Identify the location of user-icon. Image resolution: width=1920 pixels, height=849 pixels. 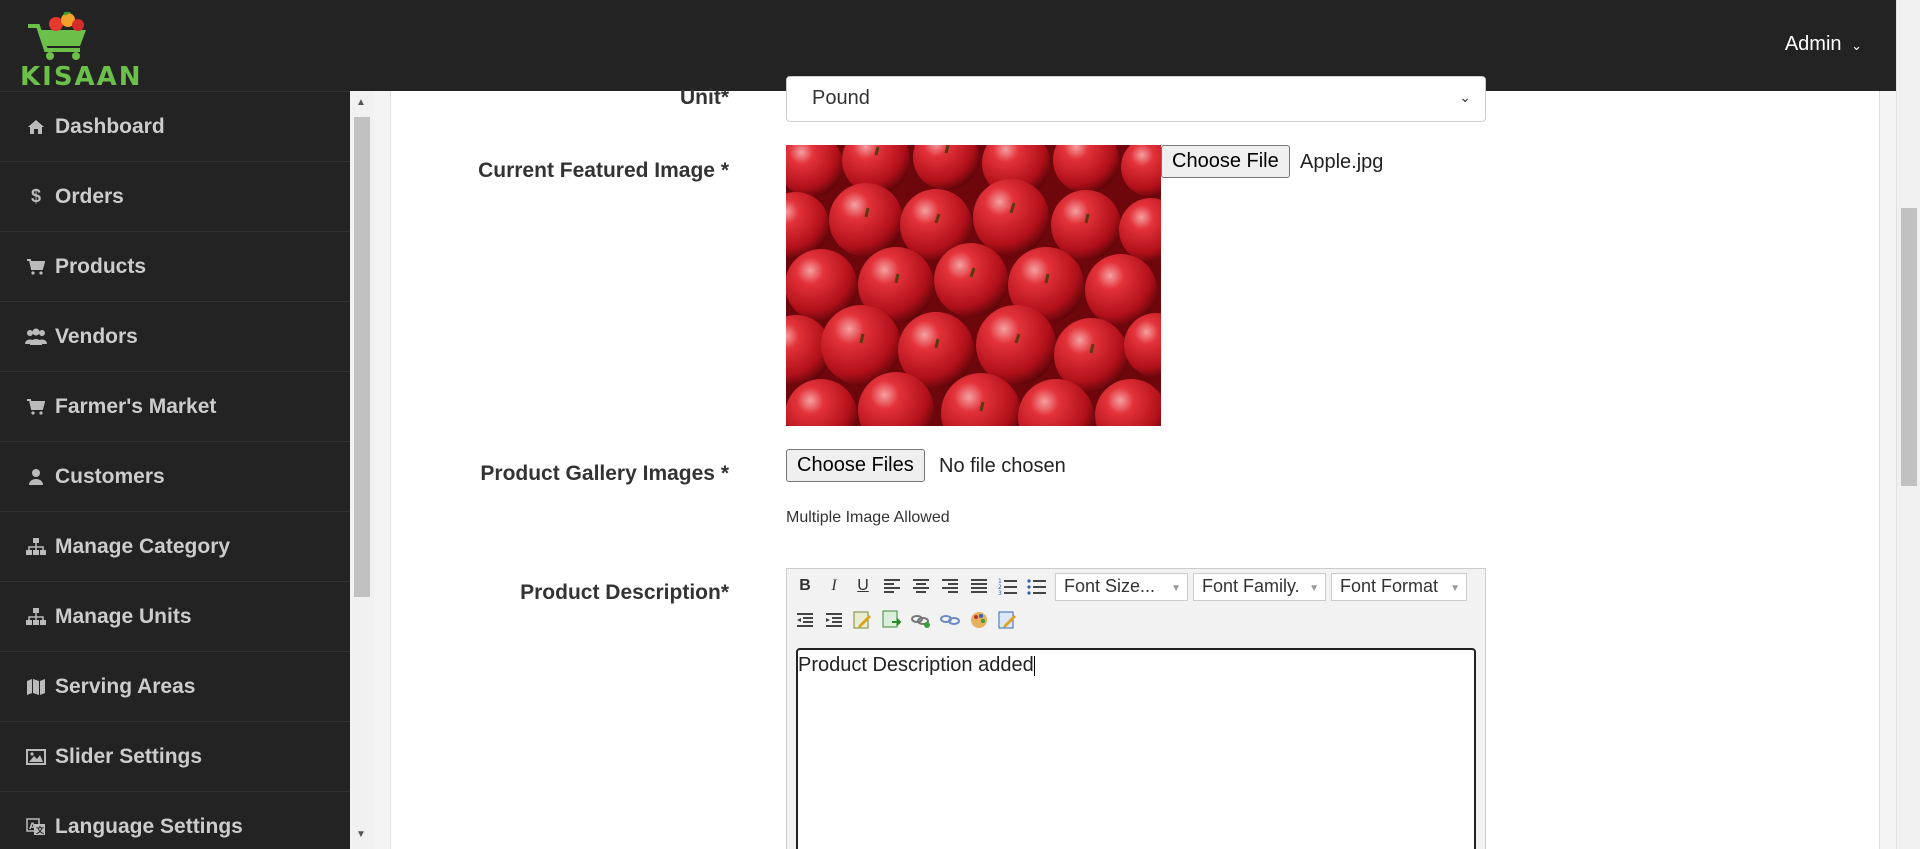
(36, 477).